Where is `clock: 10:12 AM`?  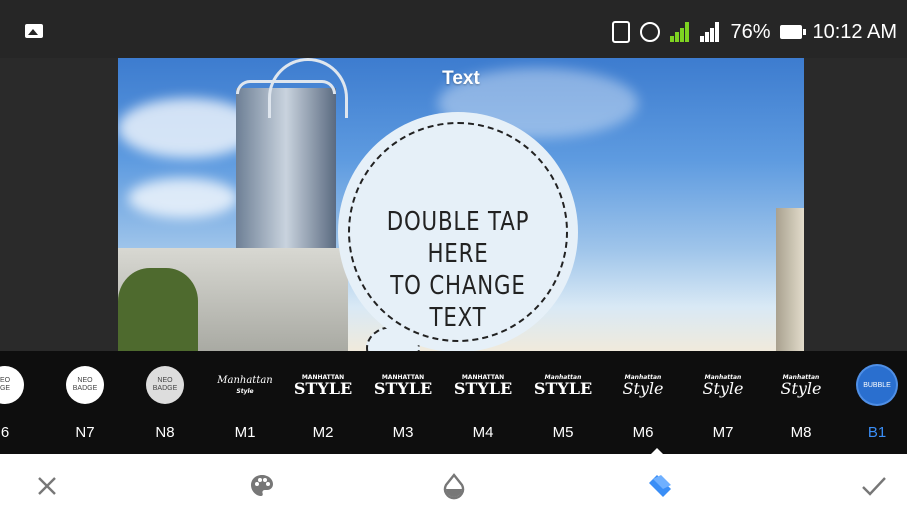 clock: 10:12 AM is located at coordinates (854, 31).